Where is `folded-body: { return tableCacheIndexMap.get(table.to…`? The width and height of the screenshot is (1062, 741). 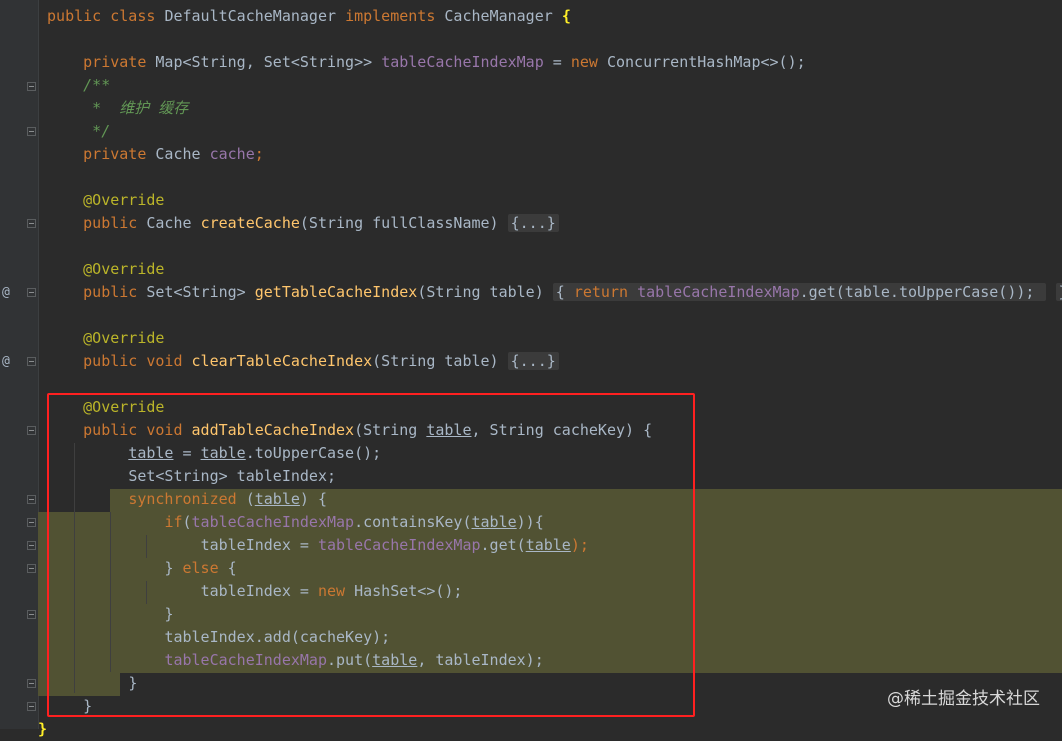 folded-body: { return tableCacheIndexMap.get(table.to… is located at coordinates (800, 292).